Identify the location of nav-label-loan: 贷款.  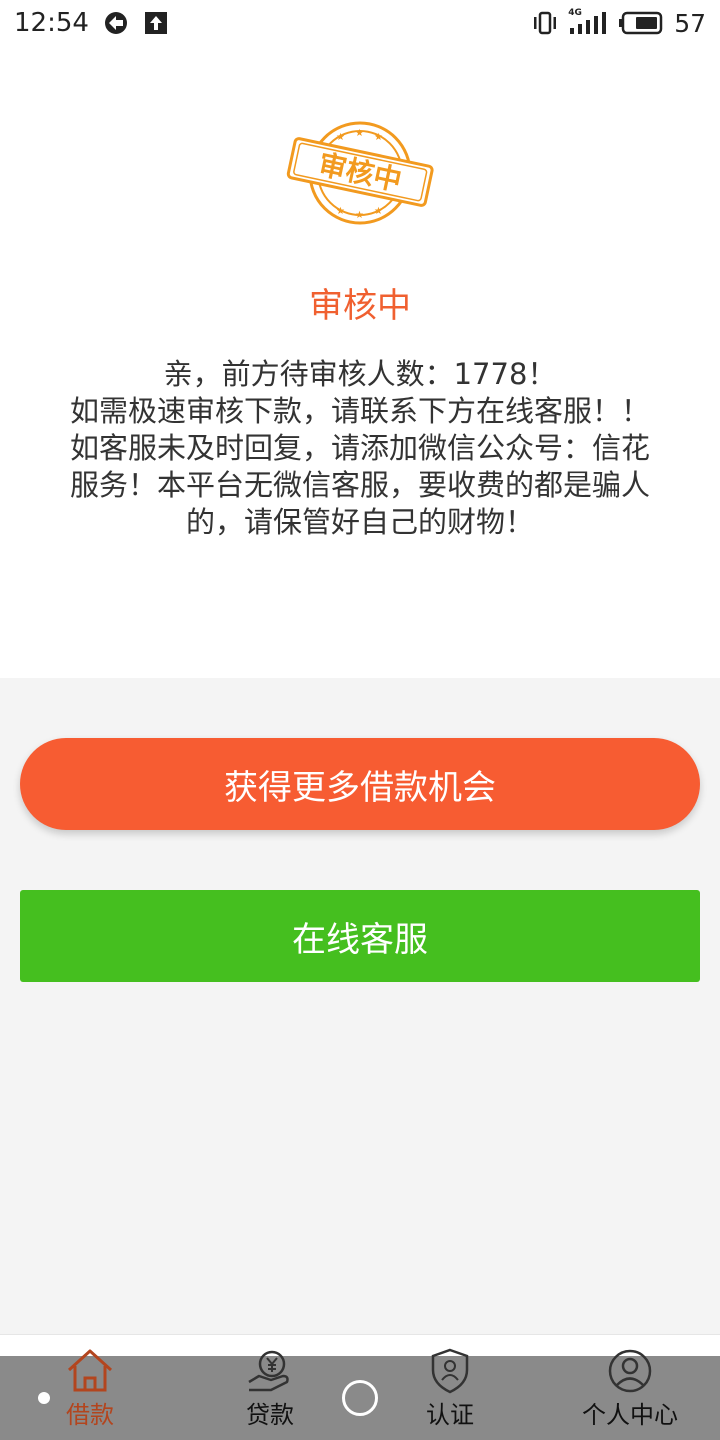
(270, 1415).